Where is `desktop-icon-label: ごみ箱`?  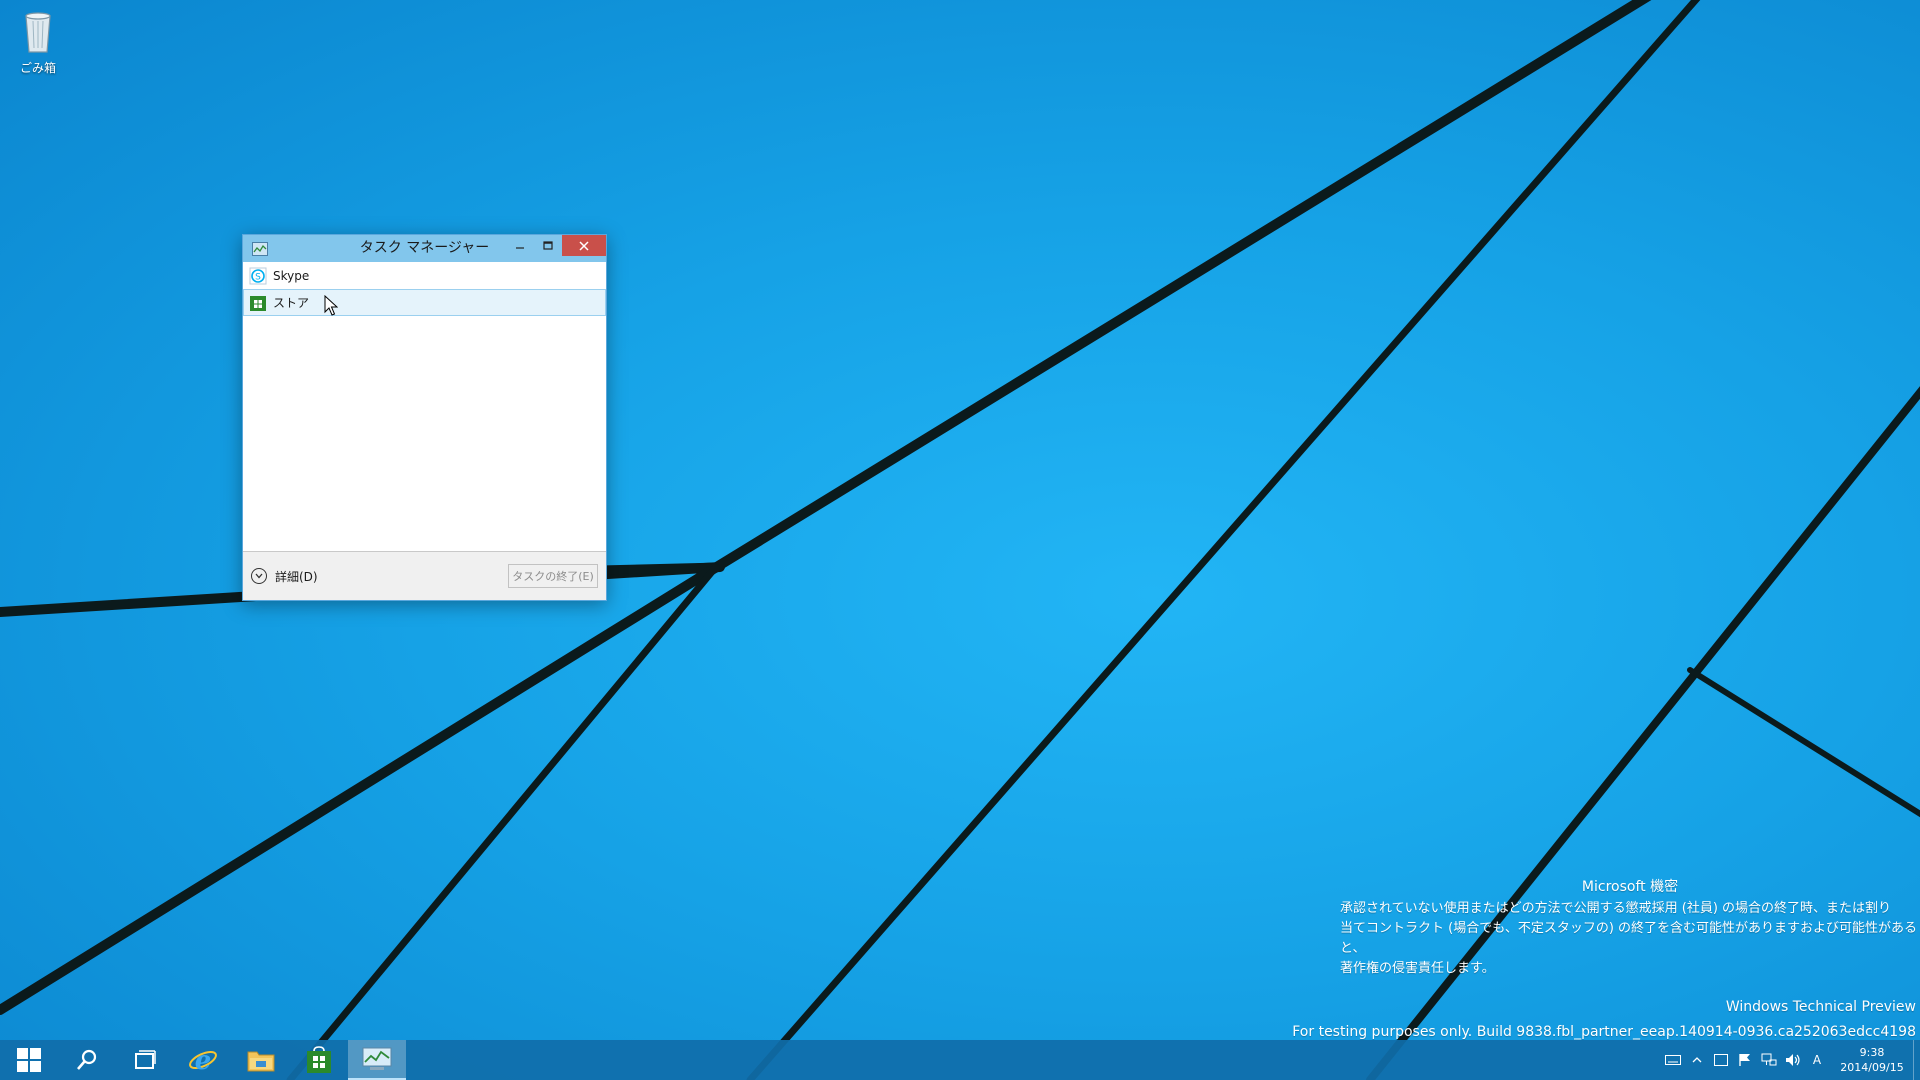 desktop-icon-label: ごみ箱 is located at coordinates (37, 68).